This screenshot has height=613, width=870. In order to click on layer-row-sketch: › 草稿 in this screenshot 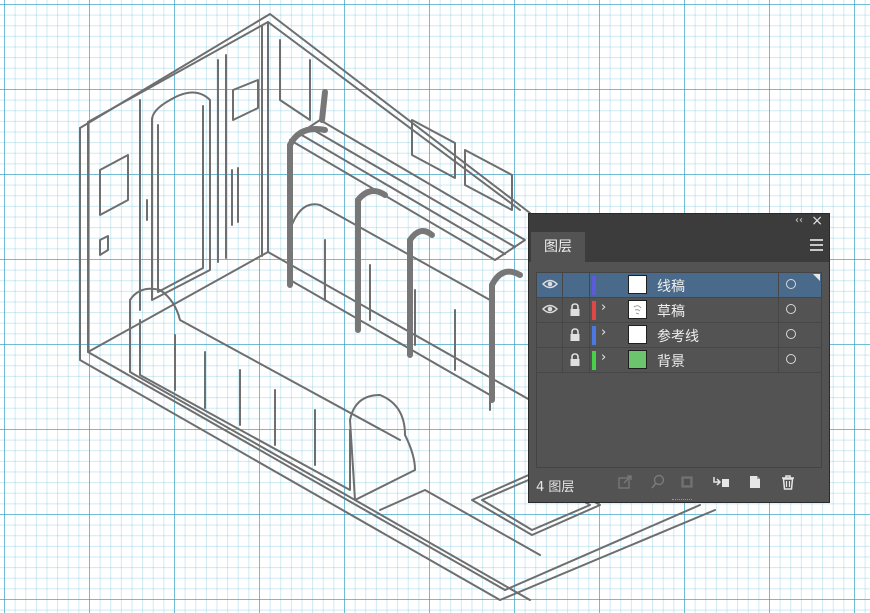, I will do `click(679, 310)`.